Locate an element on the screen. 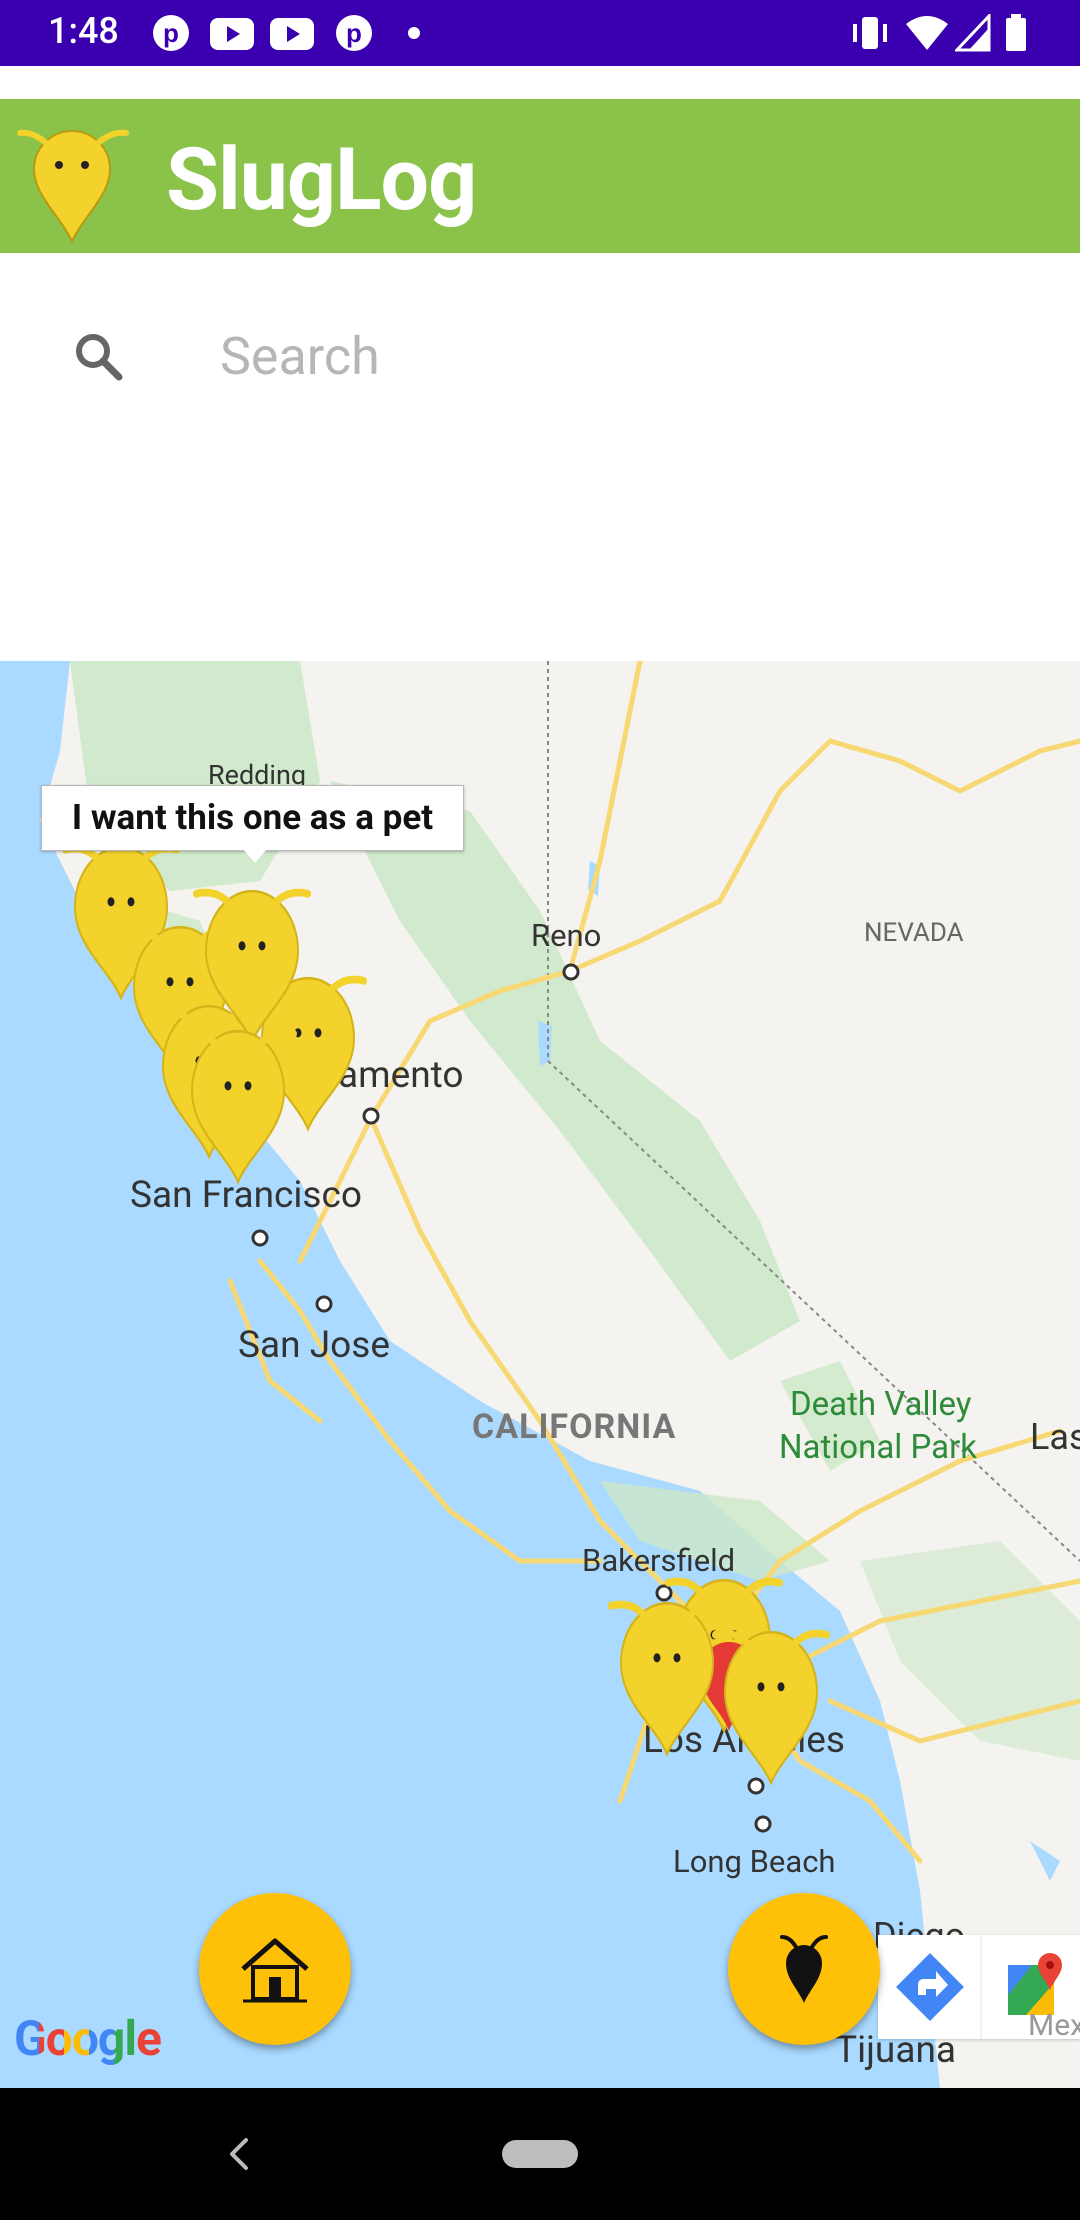 The height and width of the screenshot is (2220, 1080). directions-button is located at coordinates (930, 1987).